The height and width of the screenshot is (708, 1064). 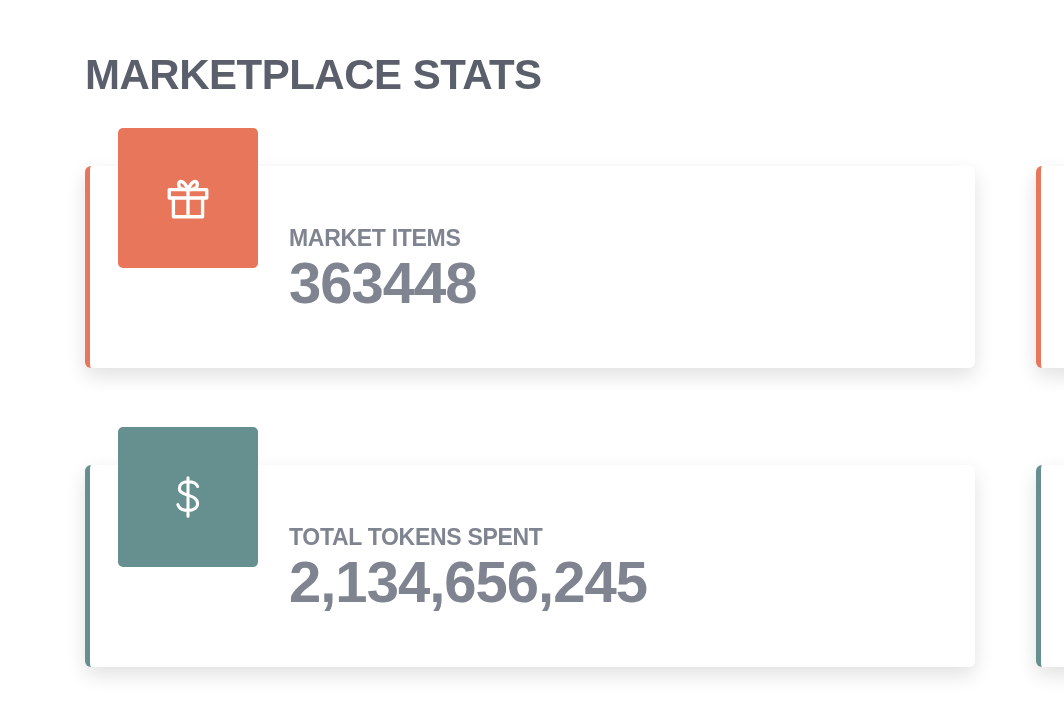 What do you see at coordinates (314, 75) in the screenshot?
I see `section-title: MARKETPLACE STATS` at bounding box center [314, 75].